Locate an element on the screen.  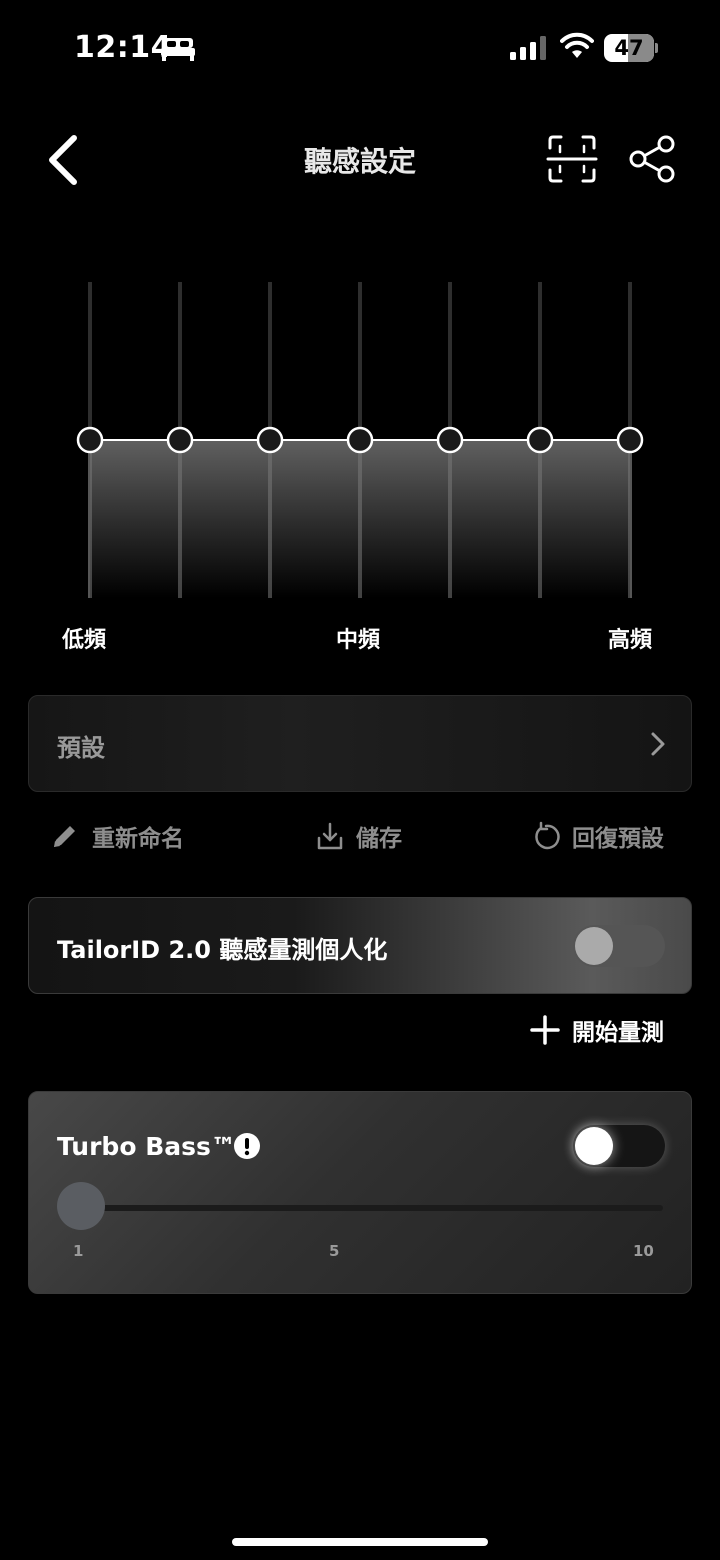
tailorid-card: TailorID 2.0 聽感量測個人化 is located at coordinates (360, 945).